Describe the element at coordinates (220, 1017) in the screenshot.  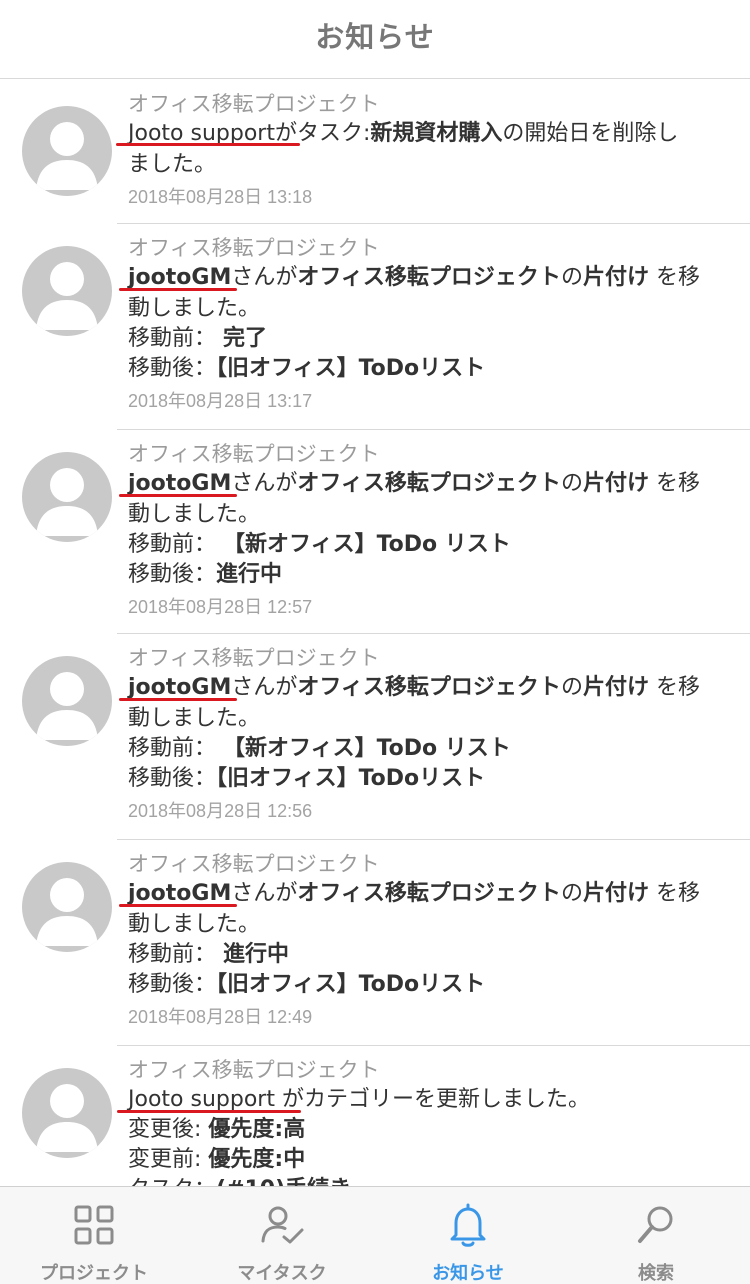
I see `timestamp: 2018年08月28日 12:49` at that location.